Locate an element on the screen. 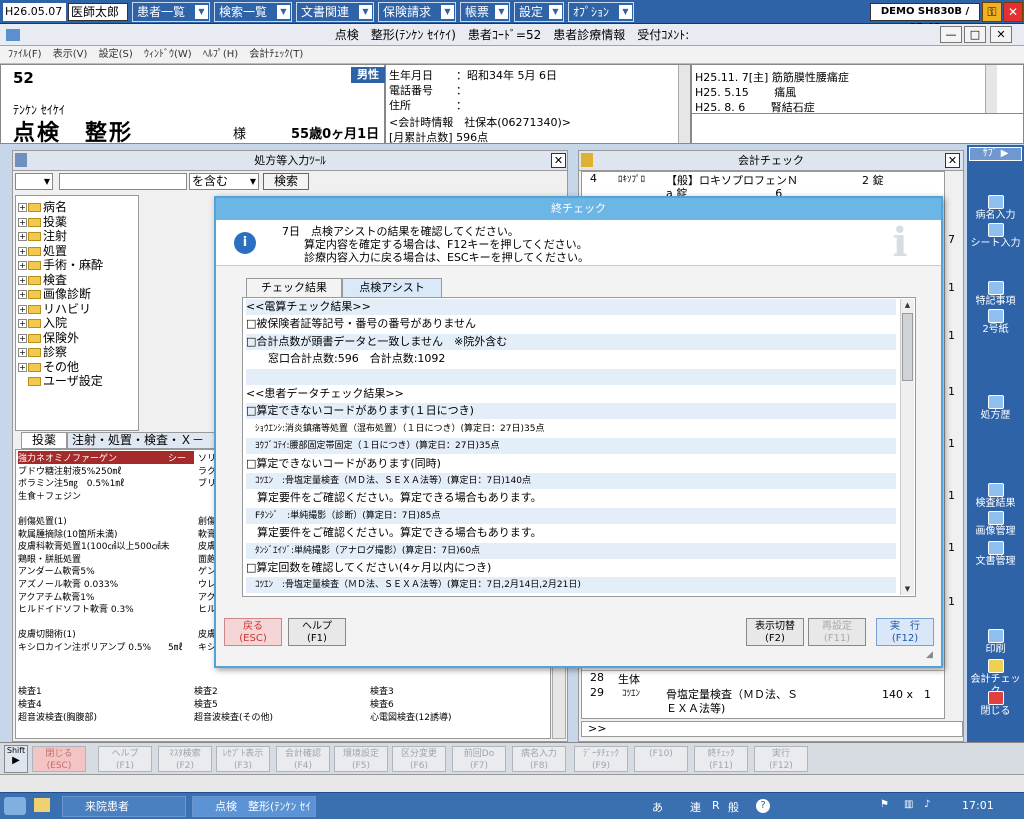  fkey-button: 会計確認 (F4) is located at coordinates (303, 759).